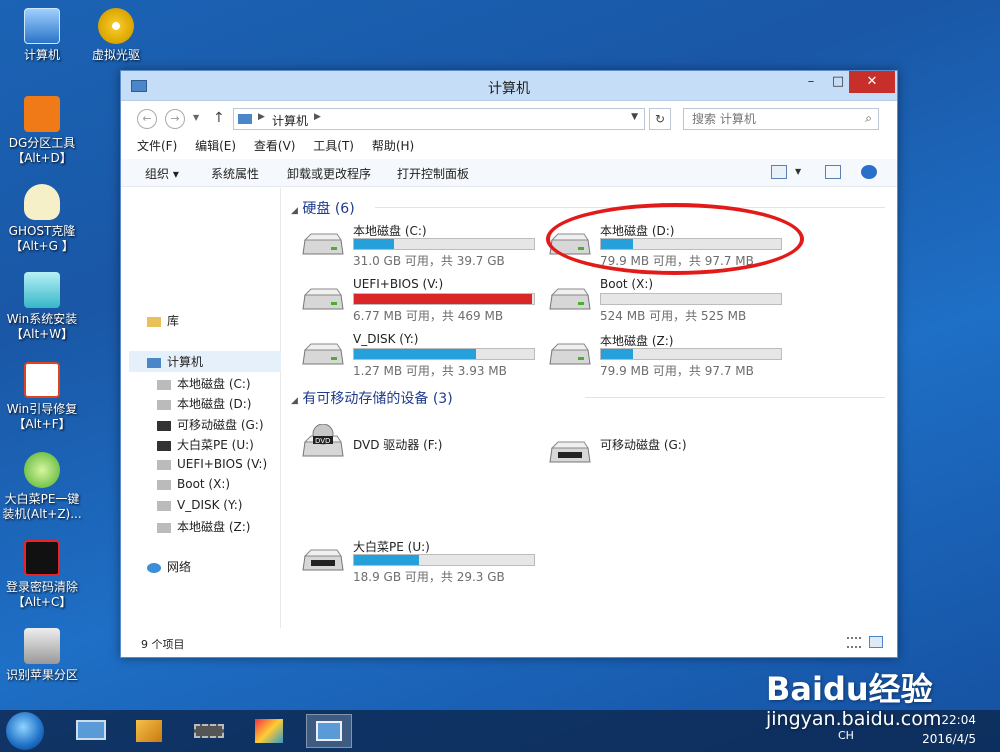 This screenshot has width=1000, height=752. Describe the element at coordinates (193, 484) in the screenshot. I see `nav-item-drive-x: Boot (X:)` at that location.